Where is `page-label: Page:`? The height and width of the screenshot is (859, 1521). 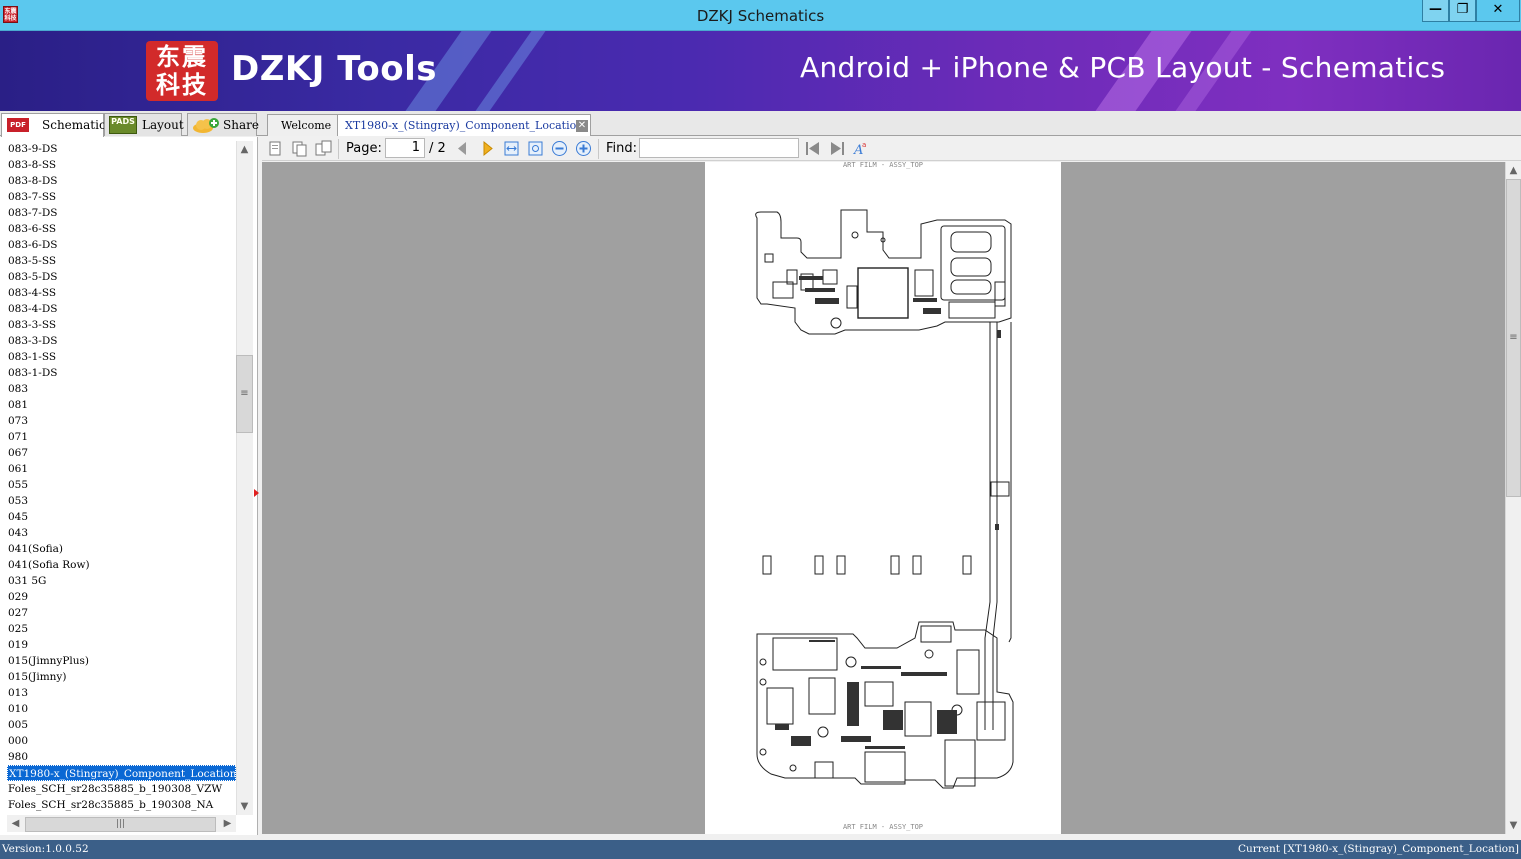
page-label: Page: is located at coordinates (364, 148).